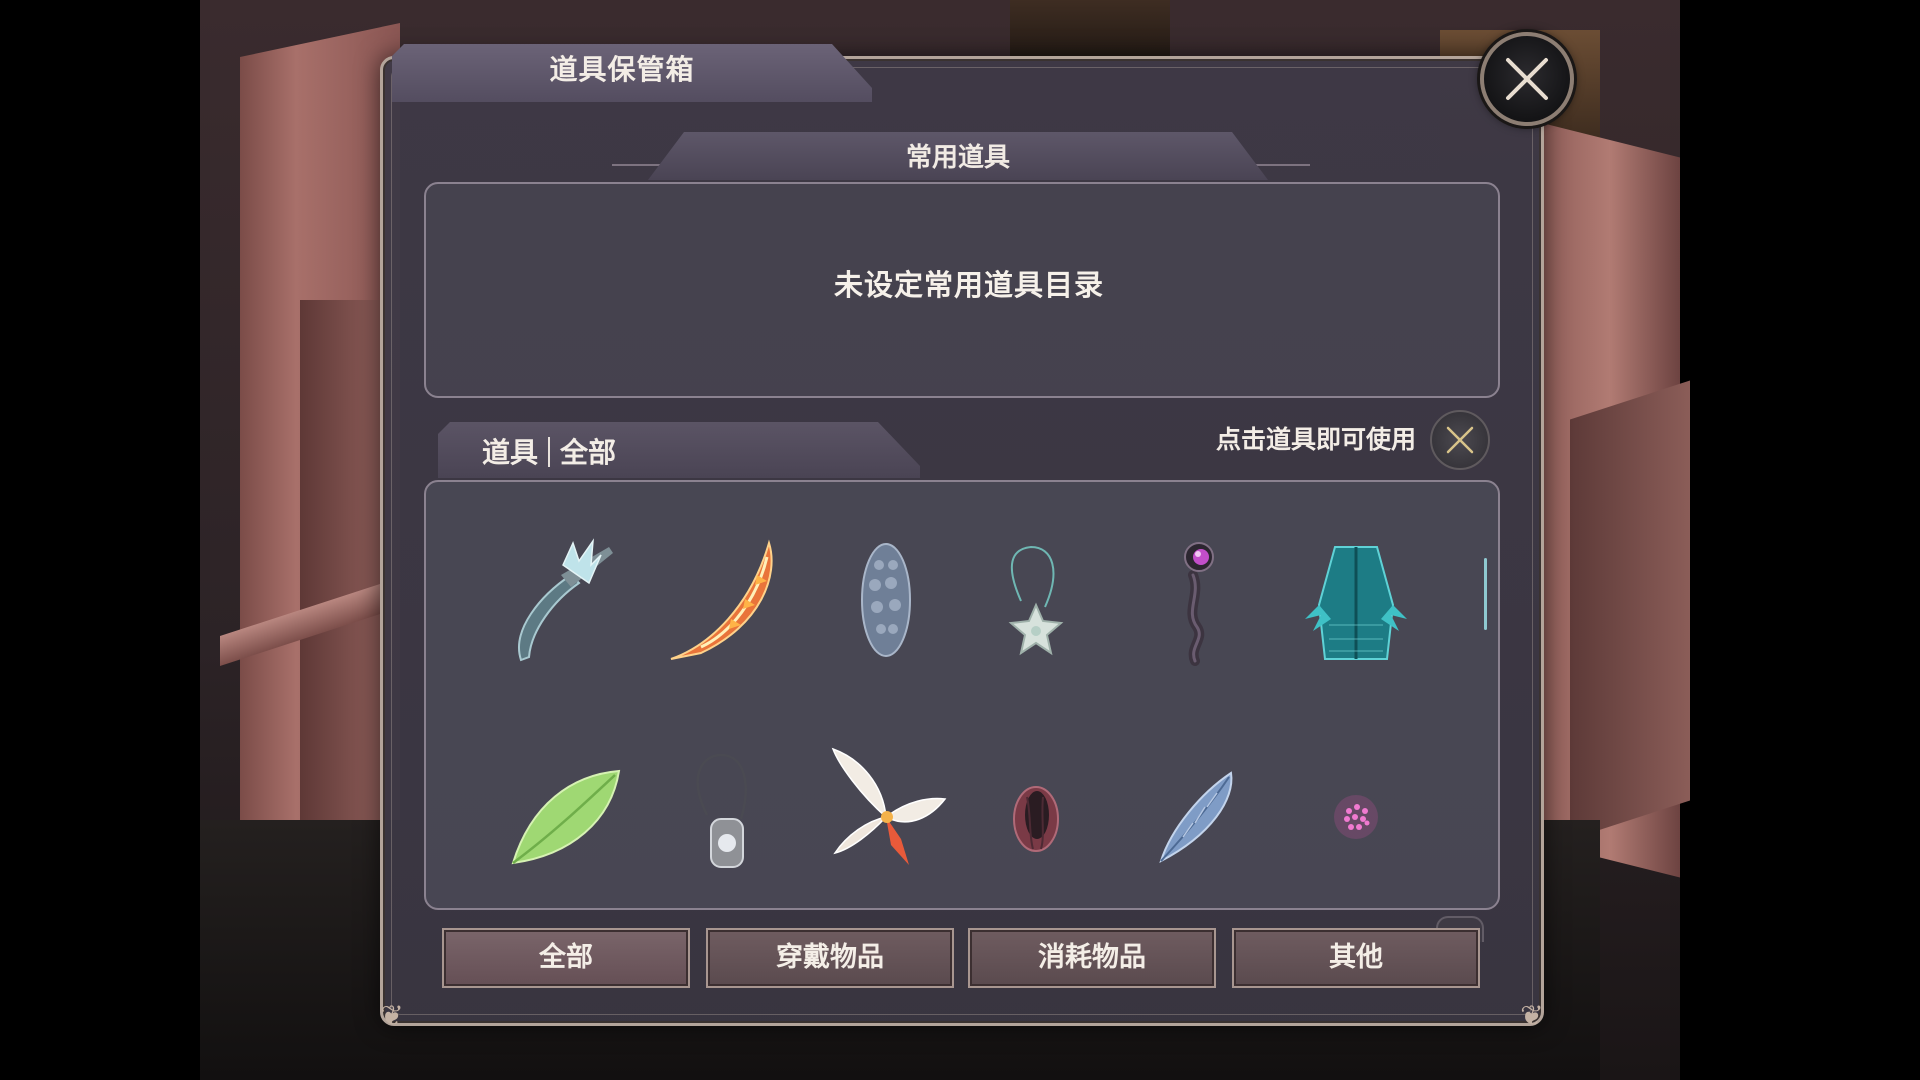 The height and width of the screenshot is (1080, 1920). I want to click on close-x-icon, so click(1527, 79).